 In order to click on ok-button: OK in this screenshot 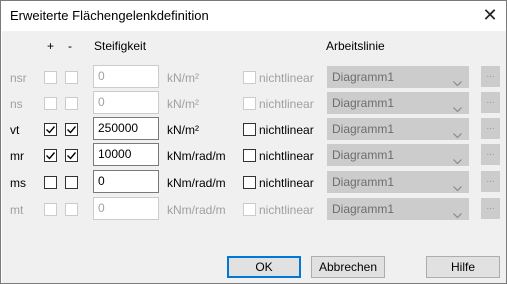, I will do `click(264, 267)`.